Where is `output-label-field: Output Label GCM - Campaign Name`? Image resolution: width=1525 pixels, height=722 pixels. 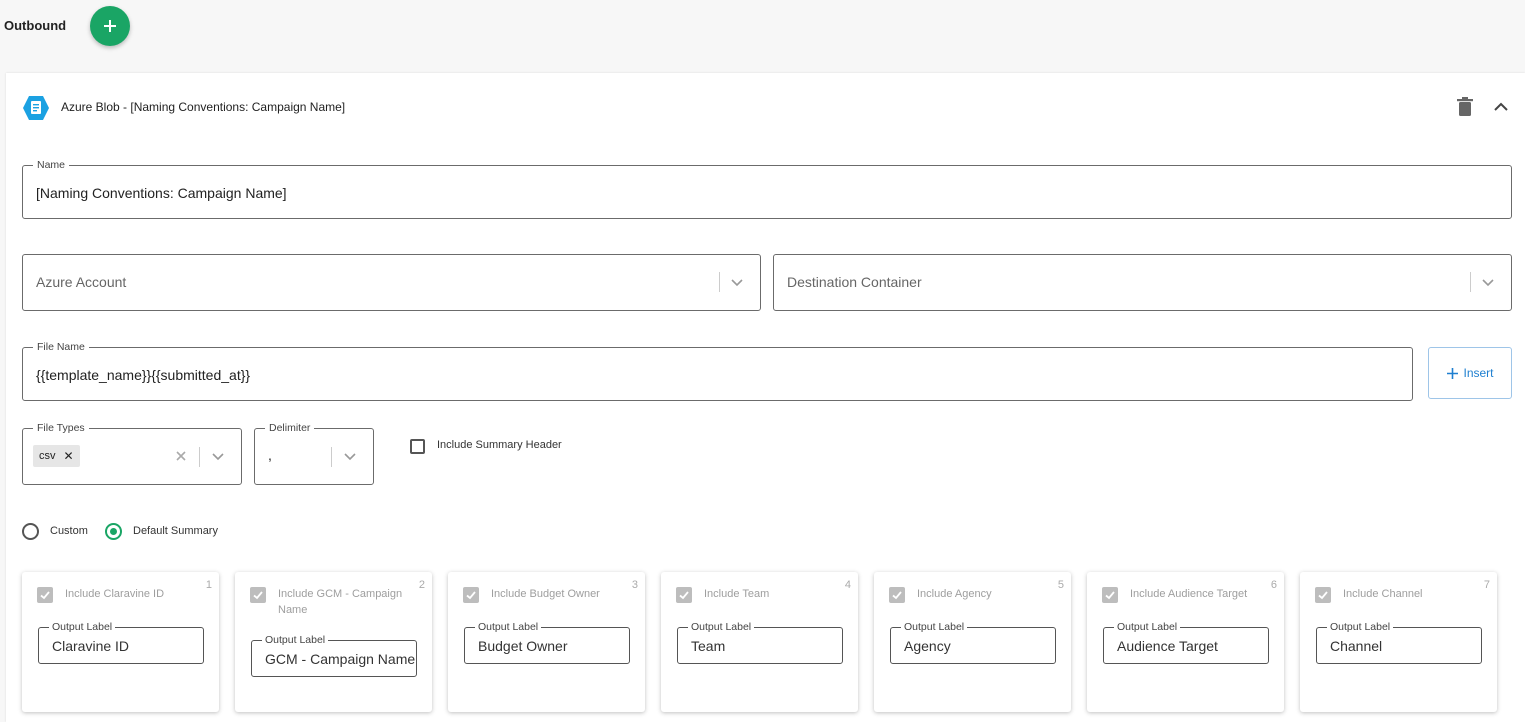
output-label-field: Output Label GCM - Campaign Name is located at coordinates (334, 655).